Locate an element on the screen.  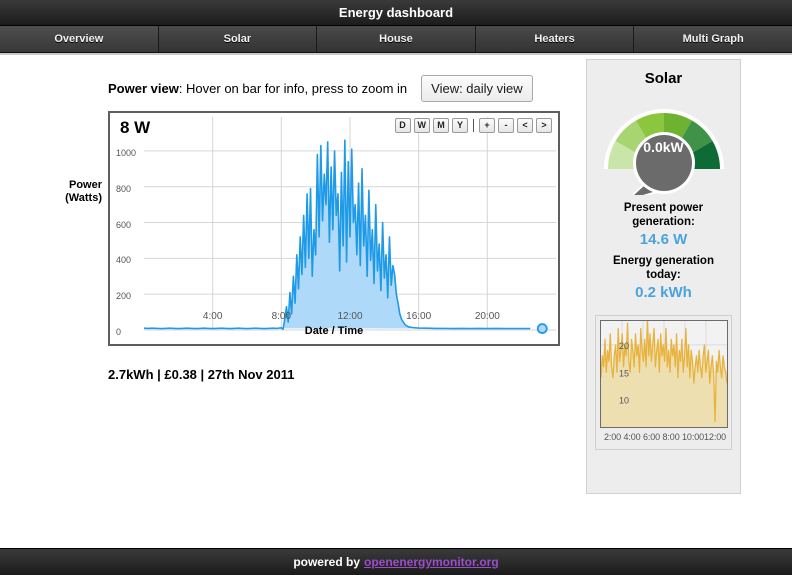
chart-zoom-controls: D W M Y + - < > is located at coordinates (473, 125).